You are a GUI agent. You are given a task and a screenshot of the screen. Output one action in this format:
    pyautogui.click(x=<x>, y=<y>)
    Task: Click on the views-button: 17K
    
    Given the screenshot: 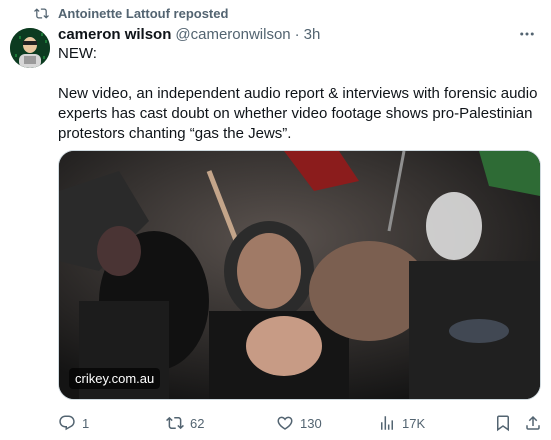 What is the action you would take?
    pyautogui.click(x=401, y=423)
    